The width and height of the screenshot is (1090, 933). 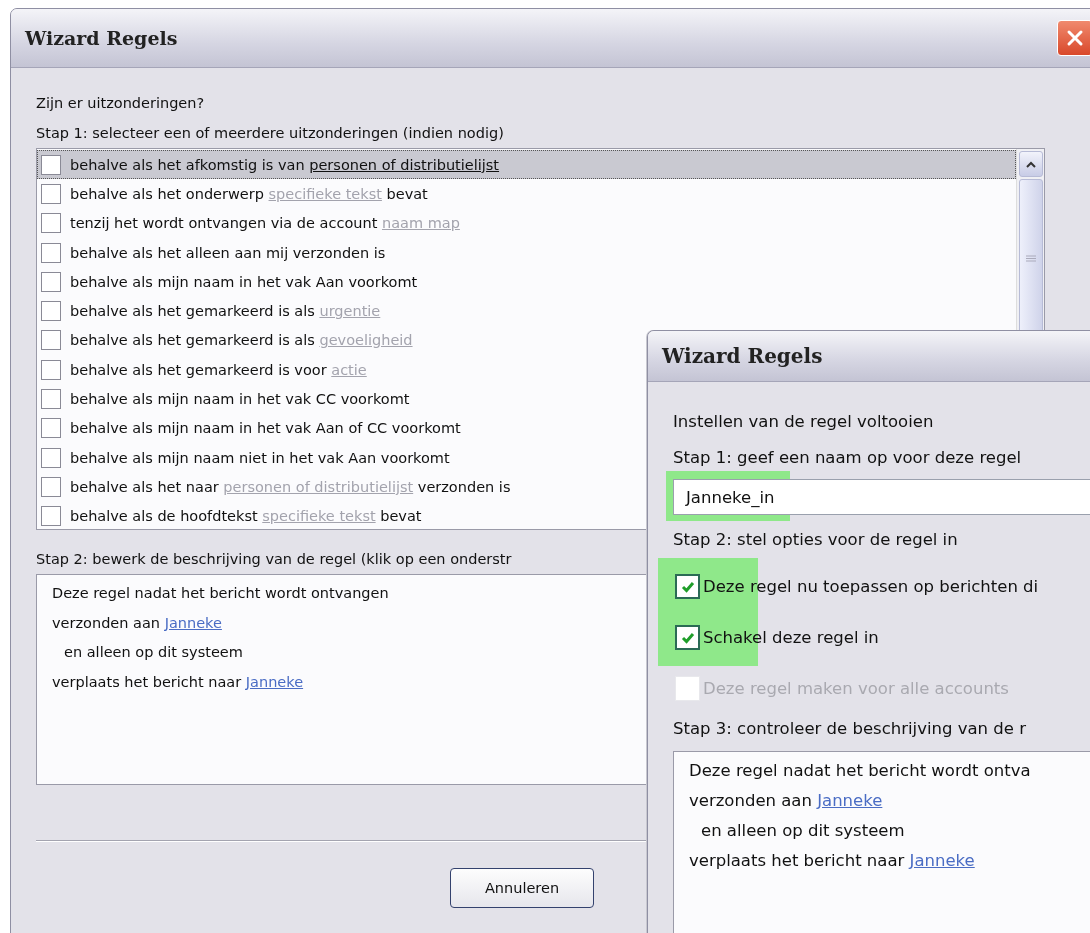 I want to click on option-label: Deze regel maken voor alle accounts, so click(x=856, y=688).